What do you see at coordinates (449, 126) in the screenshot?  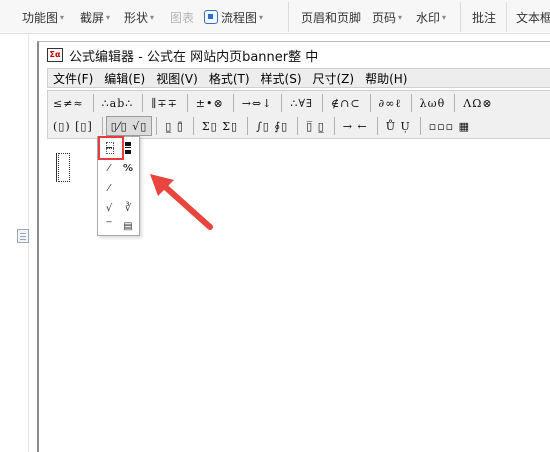 I see `matrix-templates-button: ▫▫▫ ▦` at bounding box center [449, 126].